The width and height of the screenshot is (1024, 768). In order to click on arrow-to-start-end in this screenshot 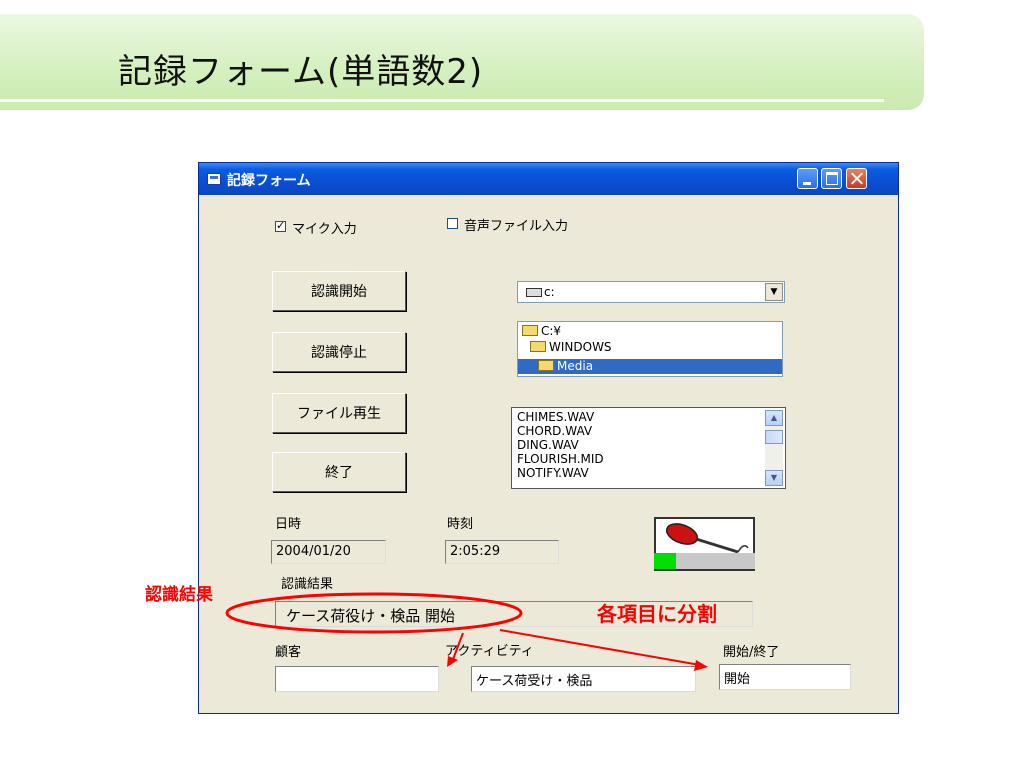, I will do `click(600, 647)`.